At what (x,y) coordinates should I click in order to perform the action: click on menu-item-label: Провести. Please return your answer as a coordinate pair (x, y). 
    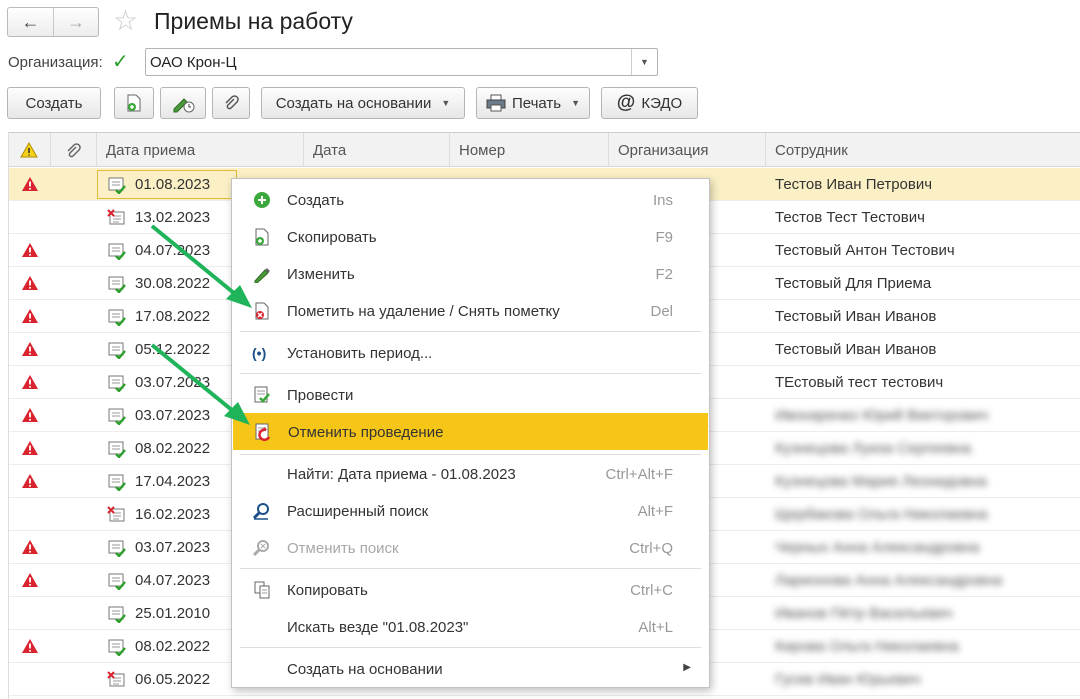
    Looking at the image, I should click on (320, 395).